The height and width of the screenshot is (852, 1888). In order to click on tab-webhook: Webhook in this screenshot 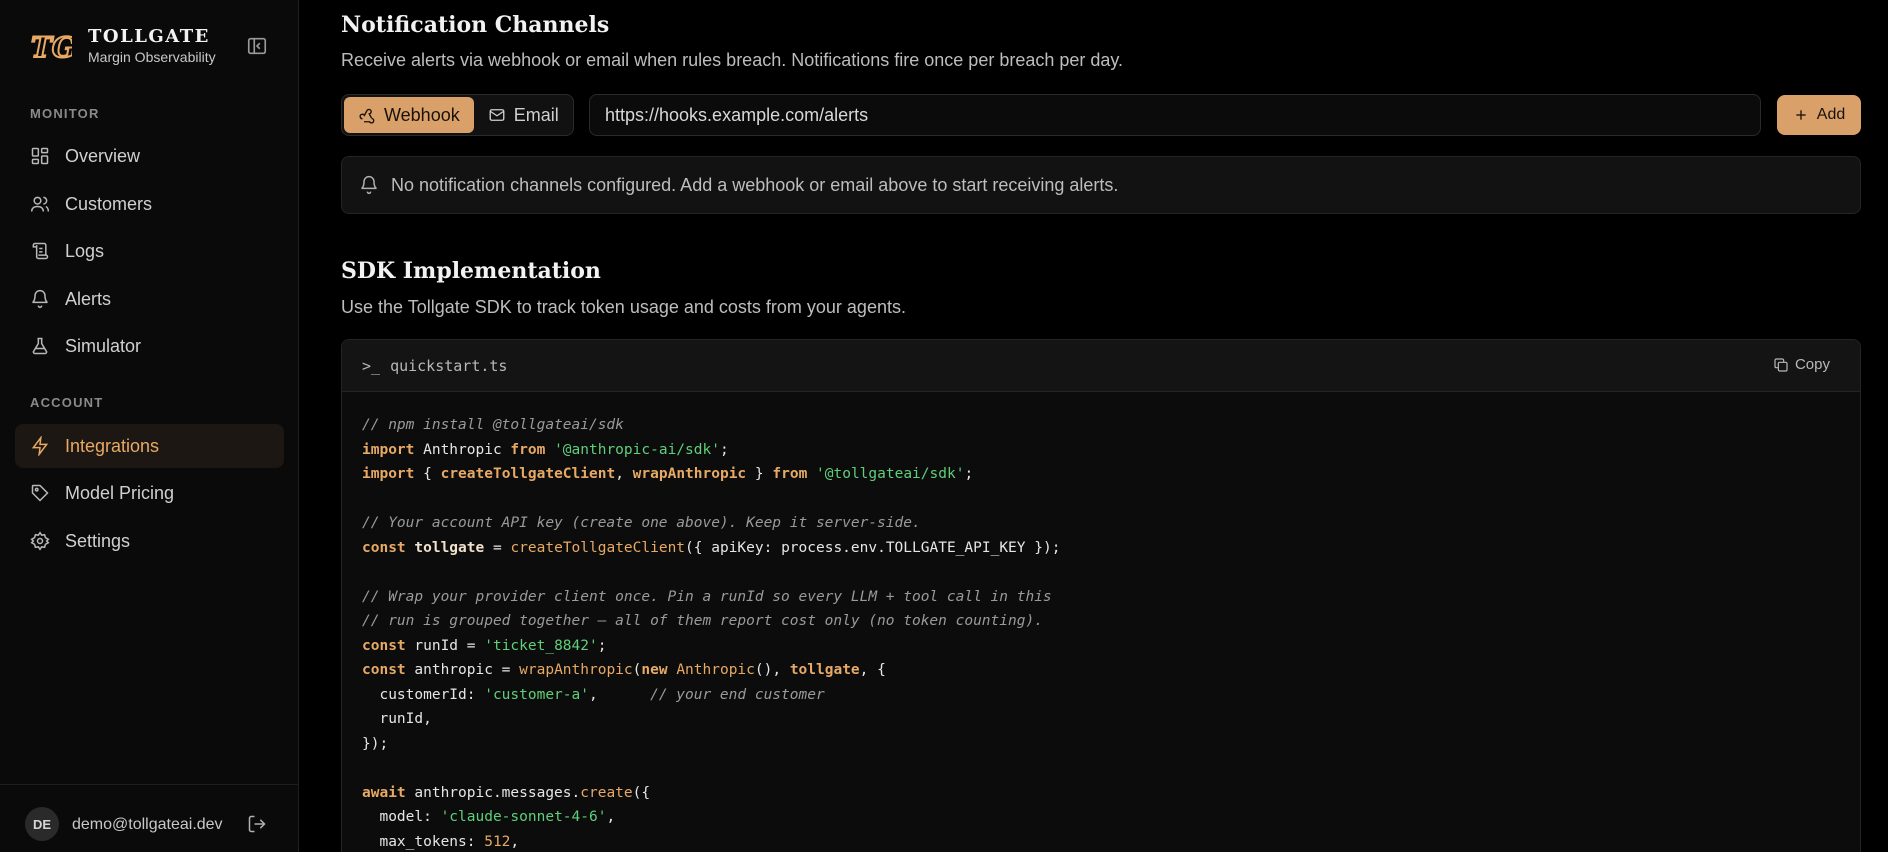, I will do `click(409, 115)`.